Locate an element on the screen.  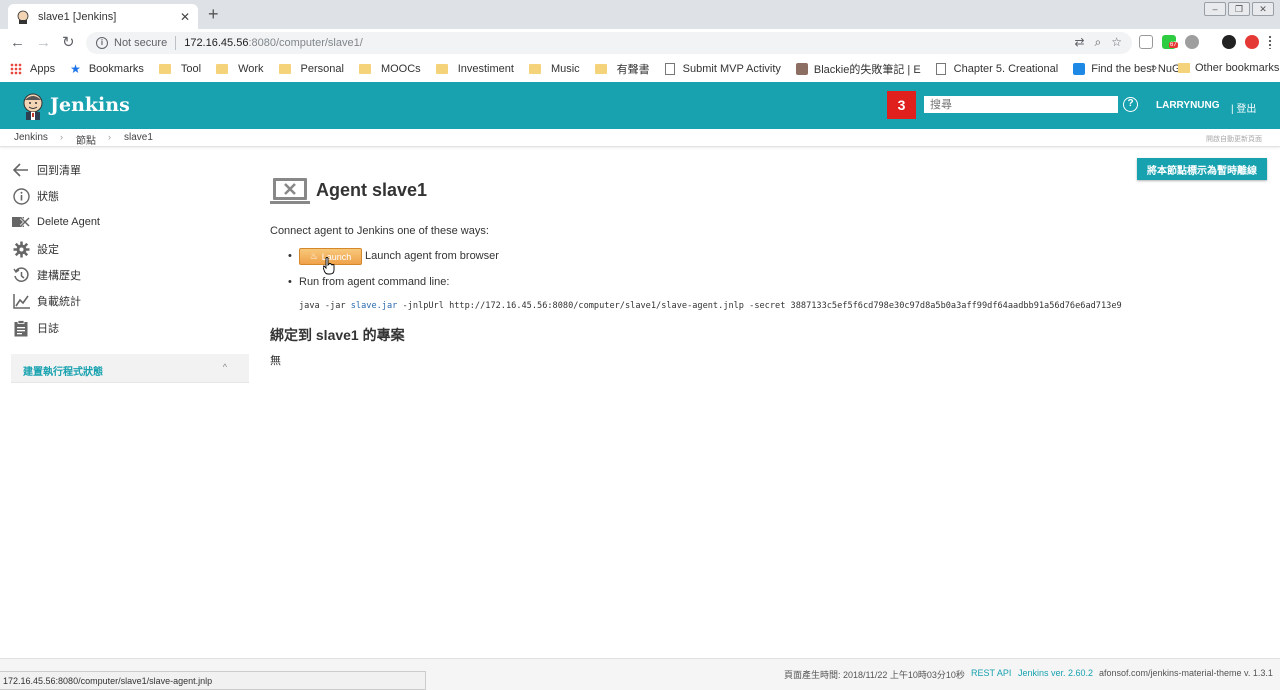
bookmark-label: Bookmarks is located at coordinates (116, 68).